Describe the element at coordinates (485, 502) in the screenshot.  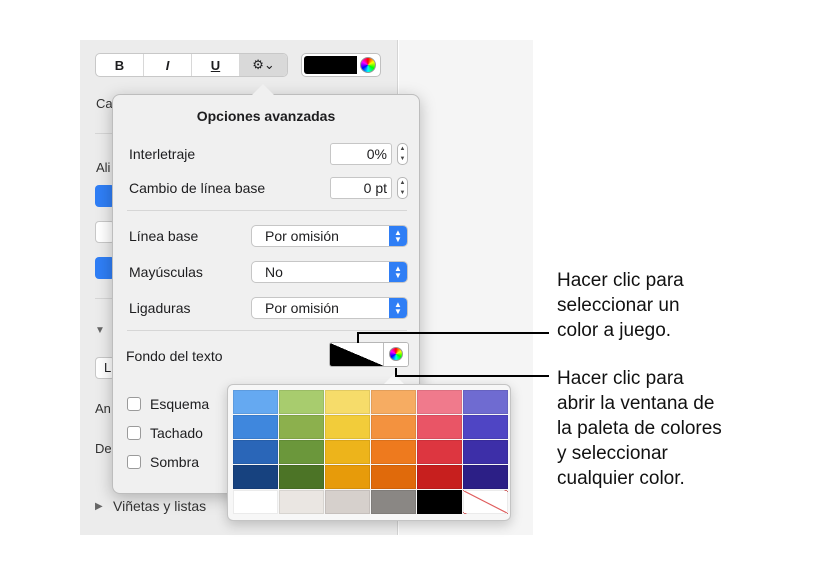
I see `no-color-swatch` at that location.